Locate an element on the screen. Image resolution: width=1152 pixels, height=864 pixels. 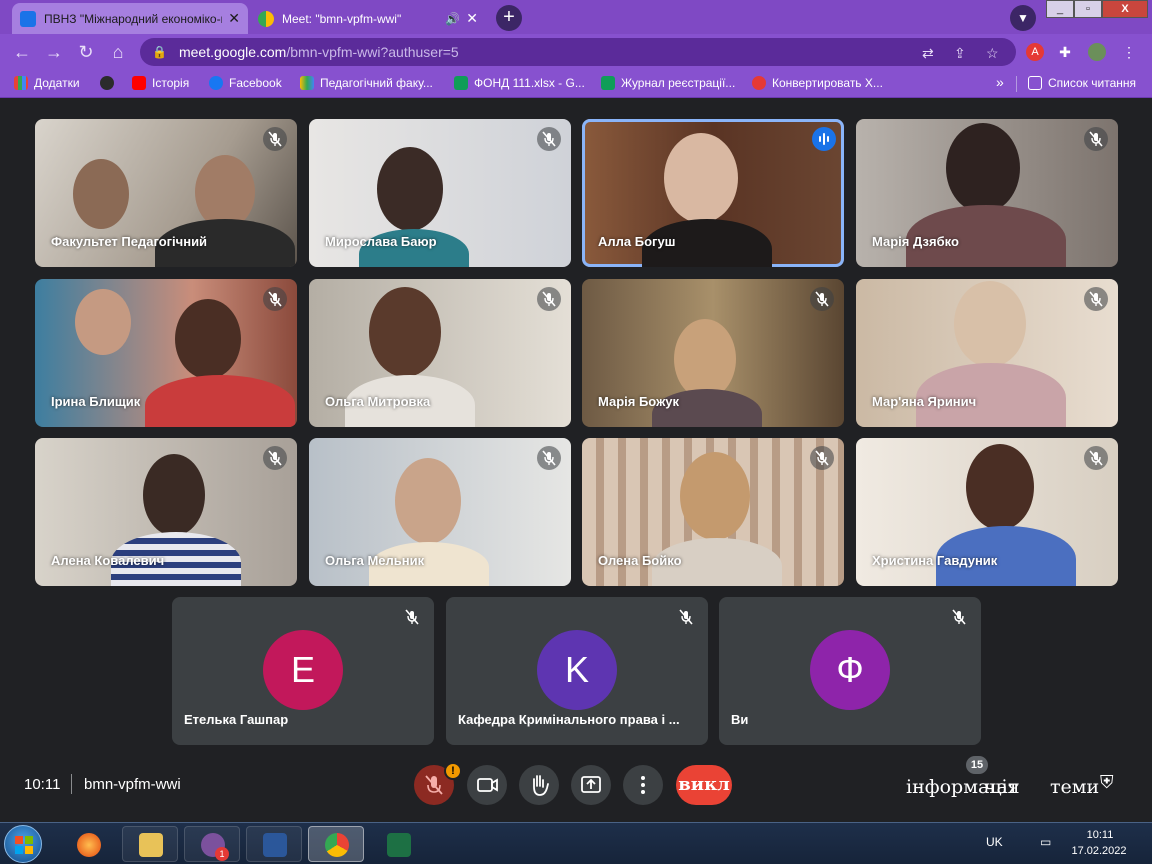
end-call-button: викл is located at coordinates (704, 785).